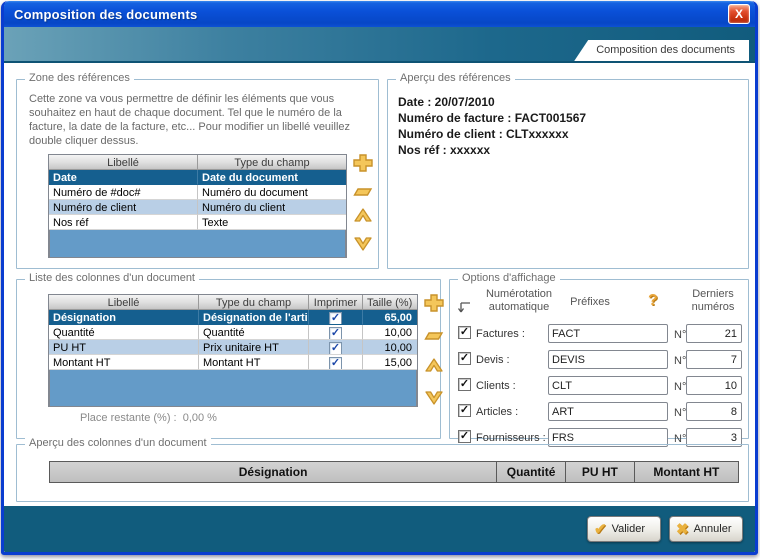  What do you see at coordinates (496, 386) in the screenshot?
I see `clients-label: Clients :` at bounding box center [496, 386].